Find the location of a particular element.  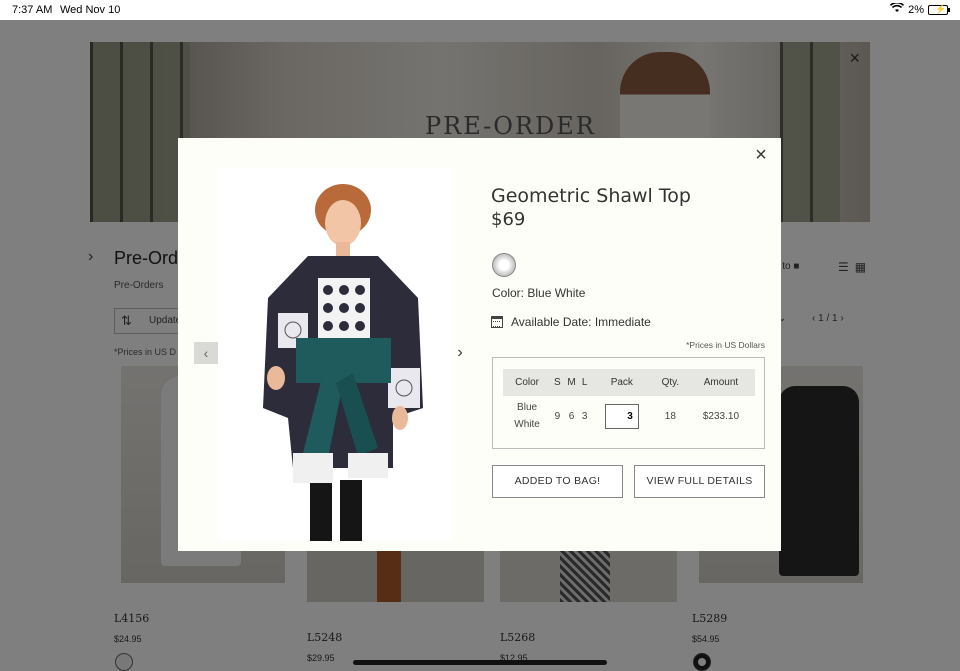

header-pack: Pack is located at coordinates (621, 382).